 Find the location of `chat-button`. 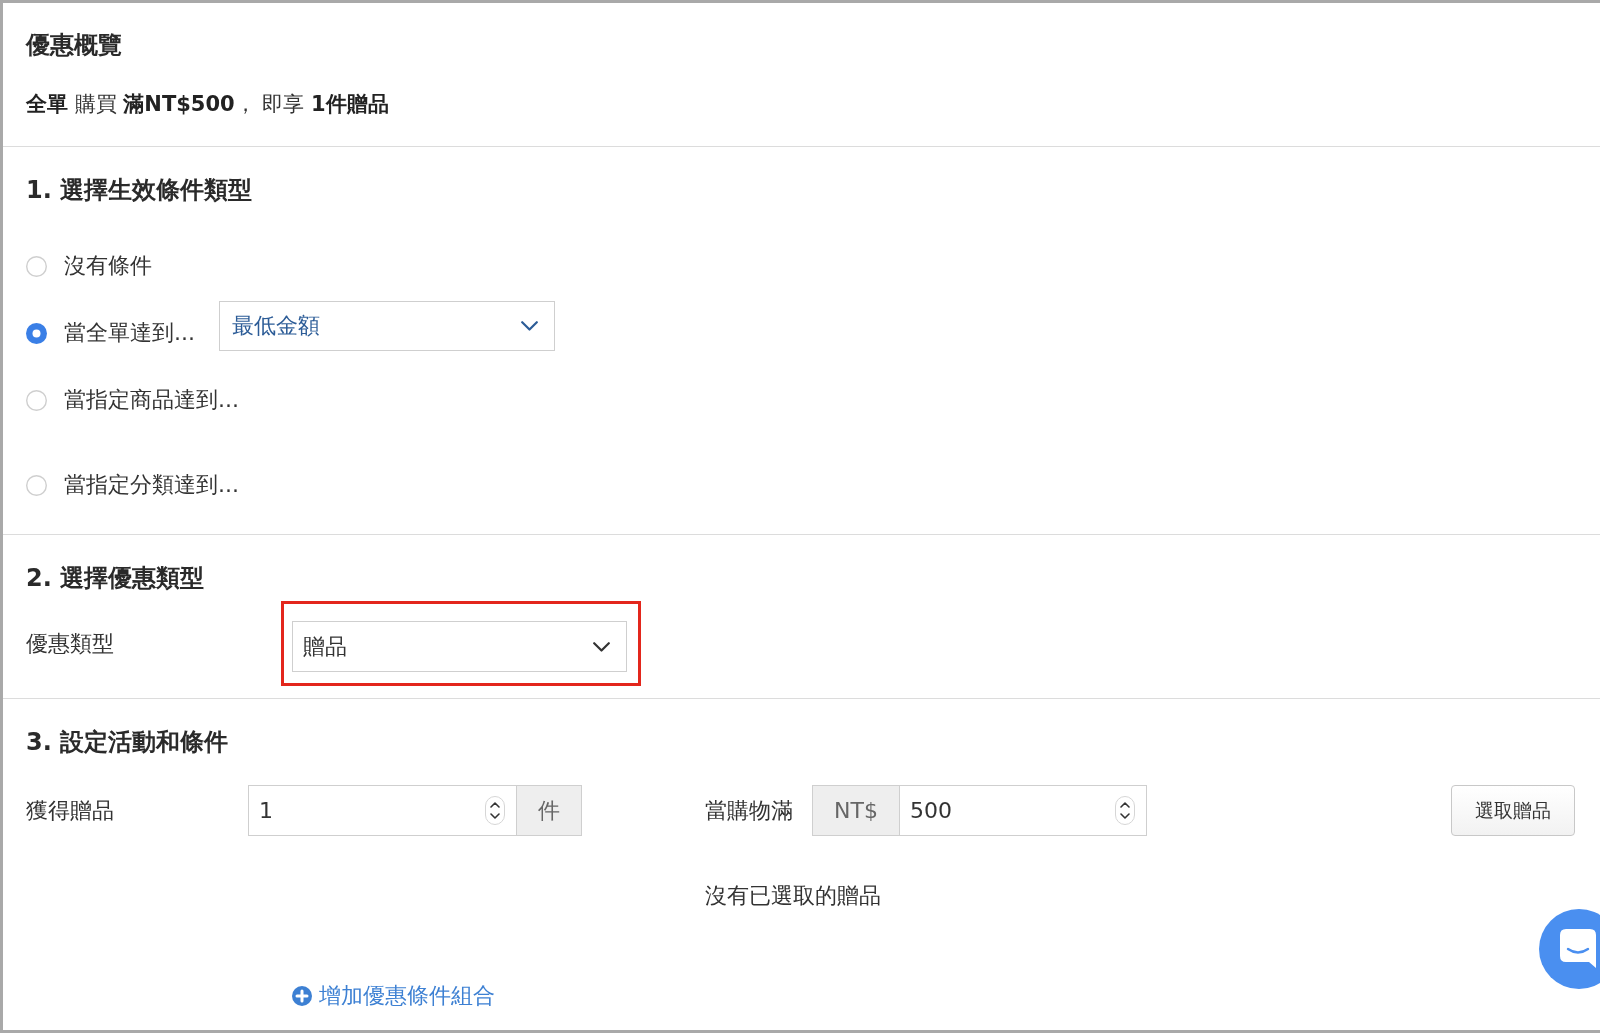

chat-button is located at coordinates (1569, 949).